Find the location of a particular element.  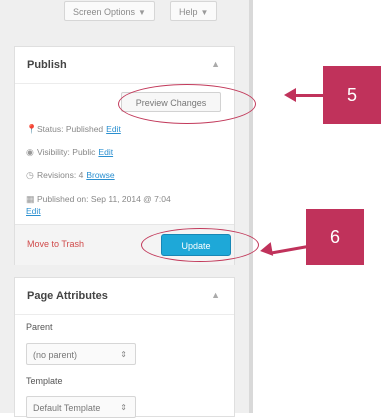

publish-title: Publish is located at coordinates (47, 65).